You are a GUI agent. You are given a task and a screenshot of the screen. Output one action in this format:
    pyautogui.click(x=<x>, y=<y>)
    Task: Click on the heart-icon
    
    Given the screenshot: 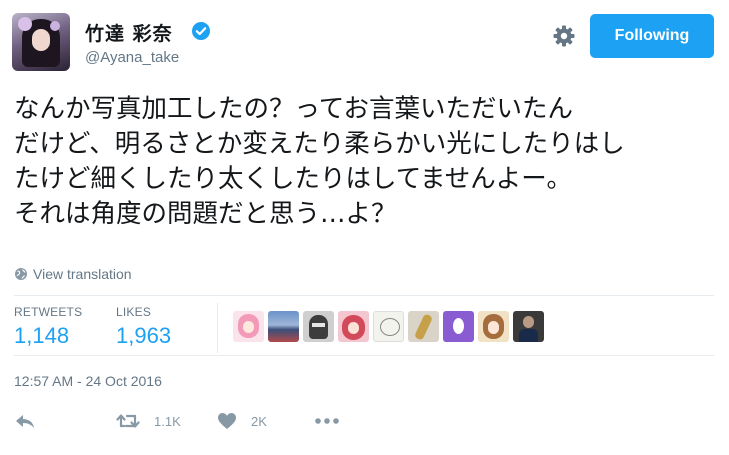 What is the action you would take?
    pyautogui.click(x=227, y=421)
    